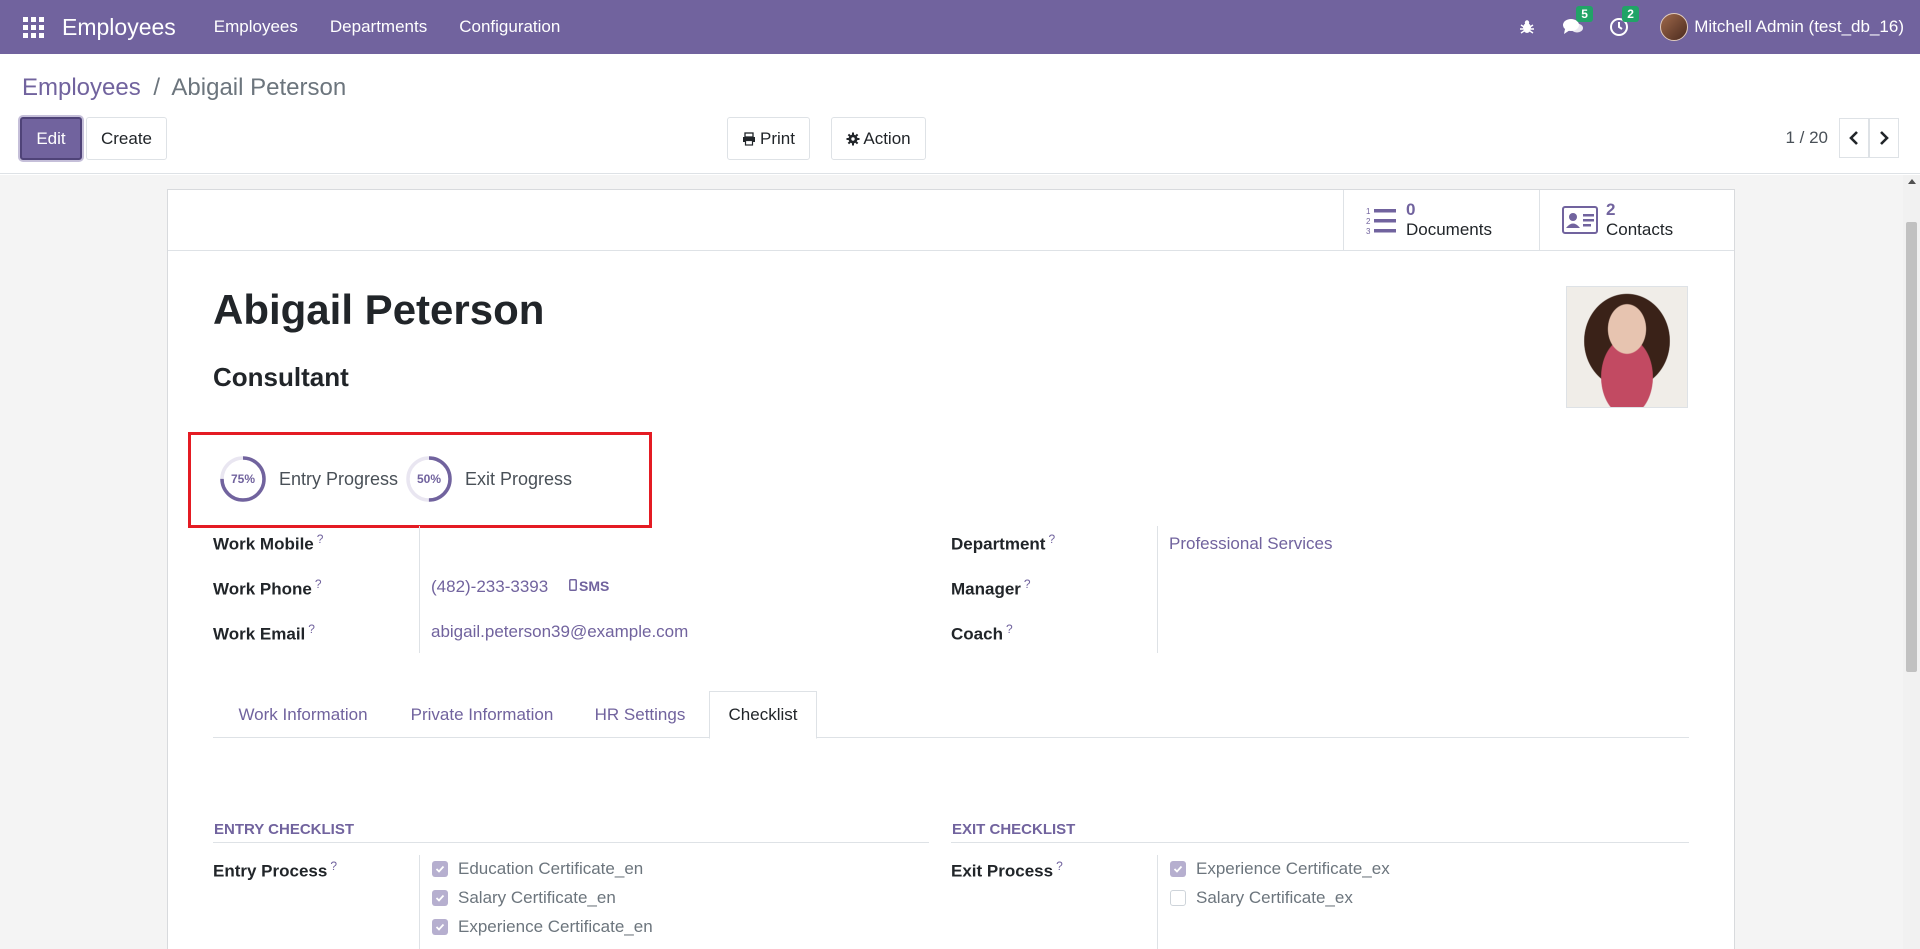 The image size is (1920, 949). I want to click on work-email-label: Work Email?, so click(264, 633).